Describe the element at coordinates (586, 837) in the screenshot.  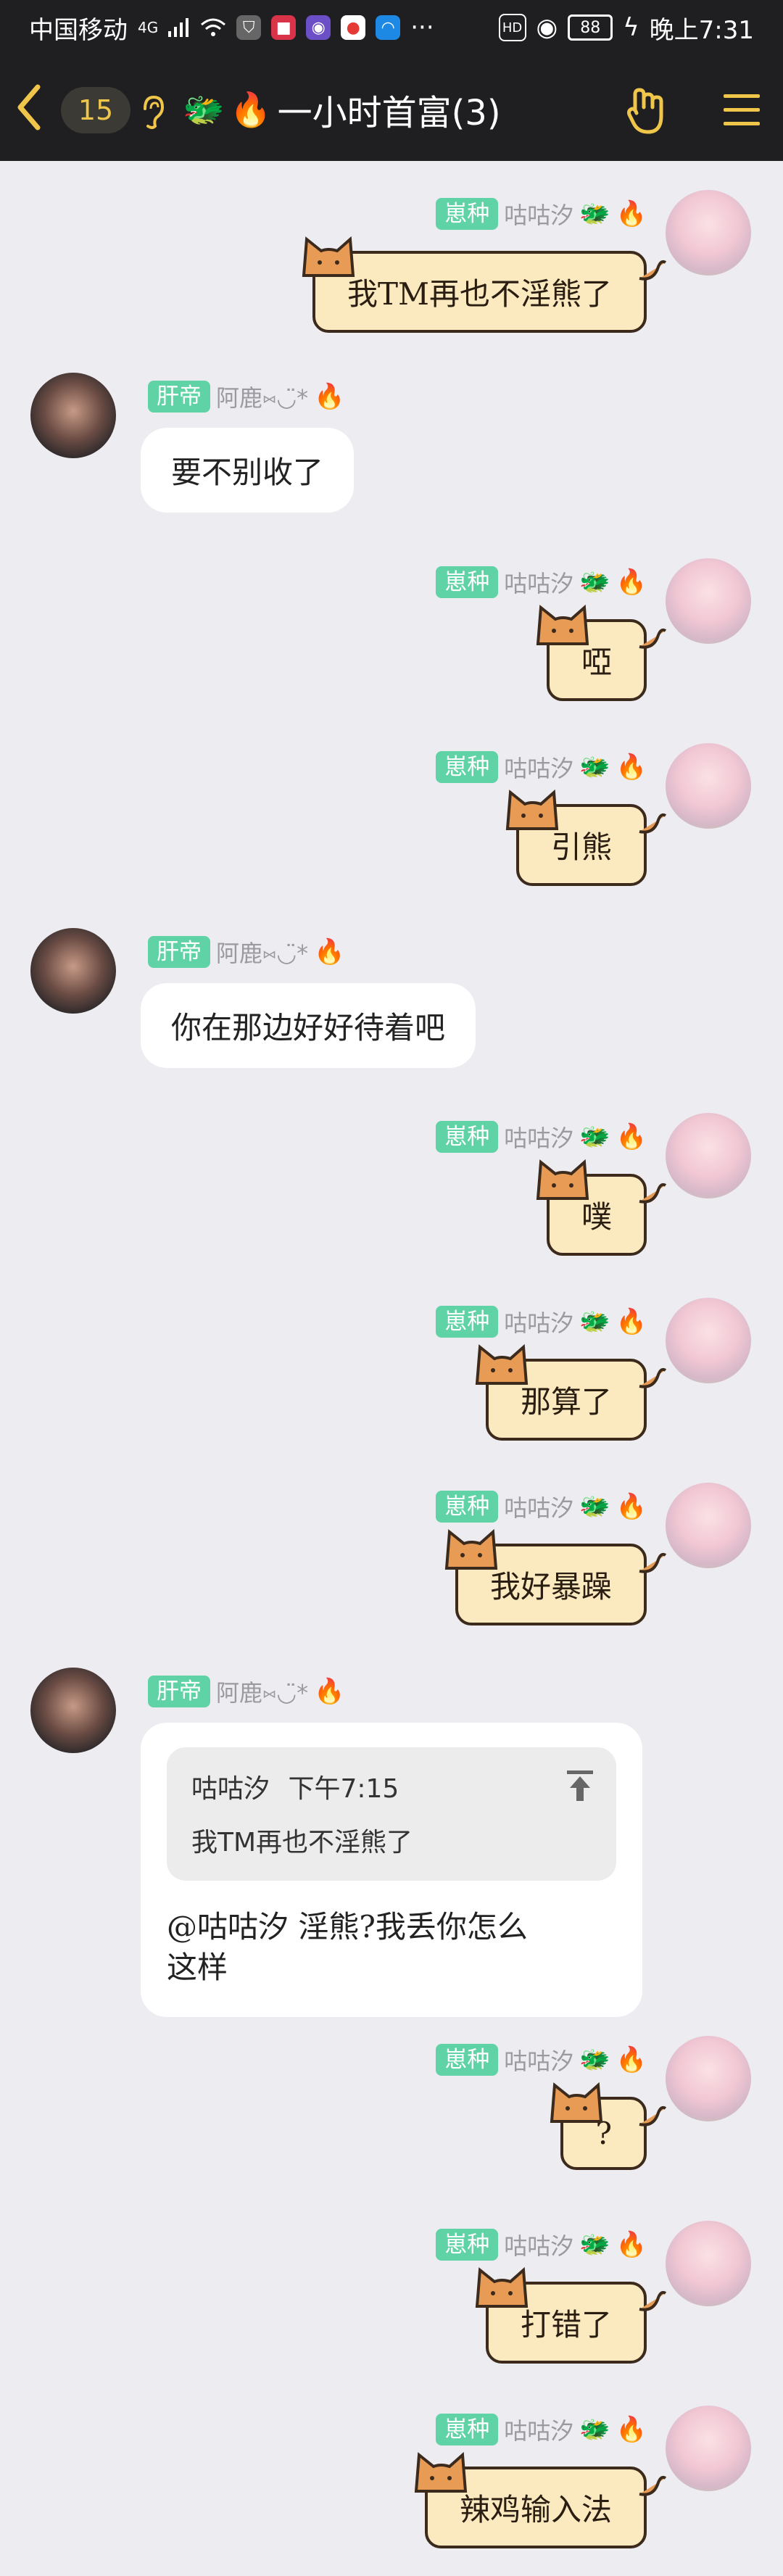
I see `message-bubble: 引熊` at that location.